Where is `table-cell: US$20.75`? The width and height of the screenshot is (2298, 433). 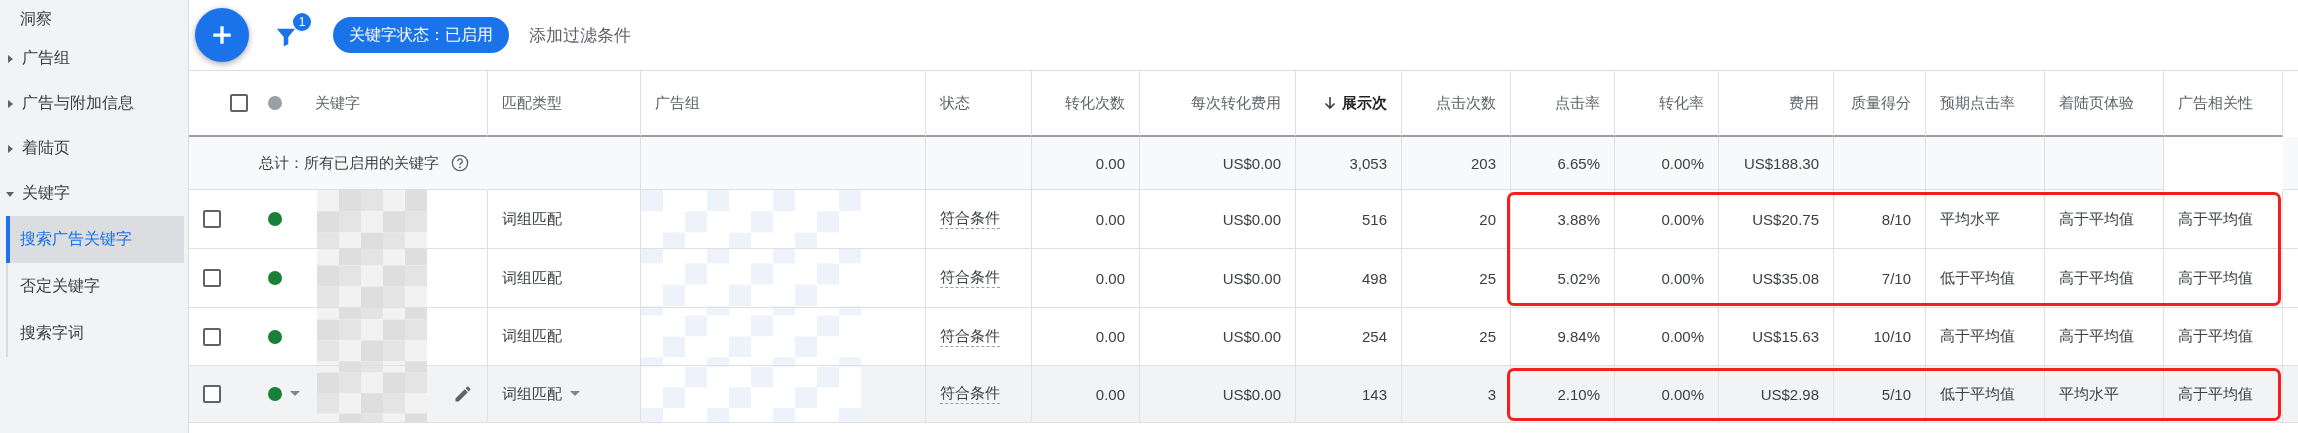 table-cell: US$20.75 is located at coordinates (1776, 219).